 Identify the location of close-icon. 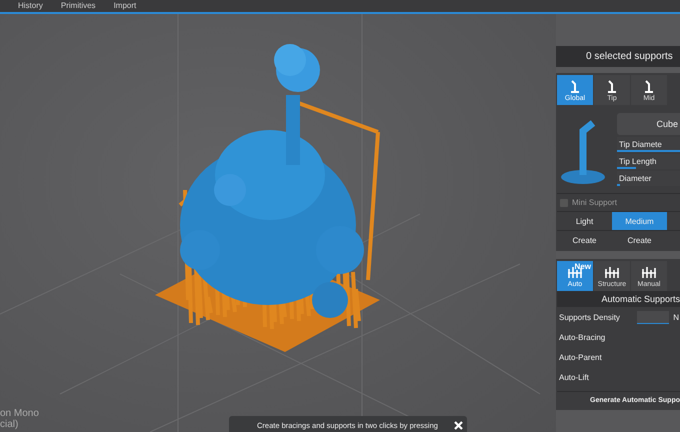
(458, 425).